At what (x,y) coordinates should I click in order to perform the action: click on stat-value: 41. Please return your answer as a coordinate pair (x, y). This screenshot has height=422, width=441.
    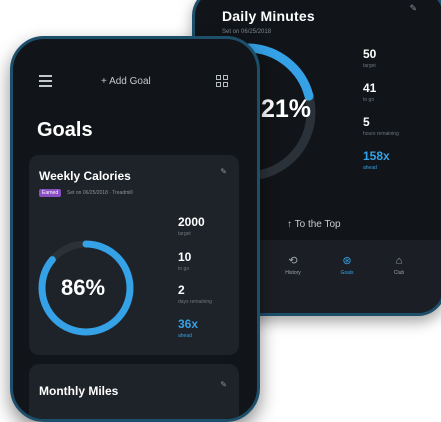
    Looking at the image, I should click on (370, 88).